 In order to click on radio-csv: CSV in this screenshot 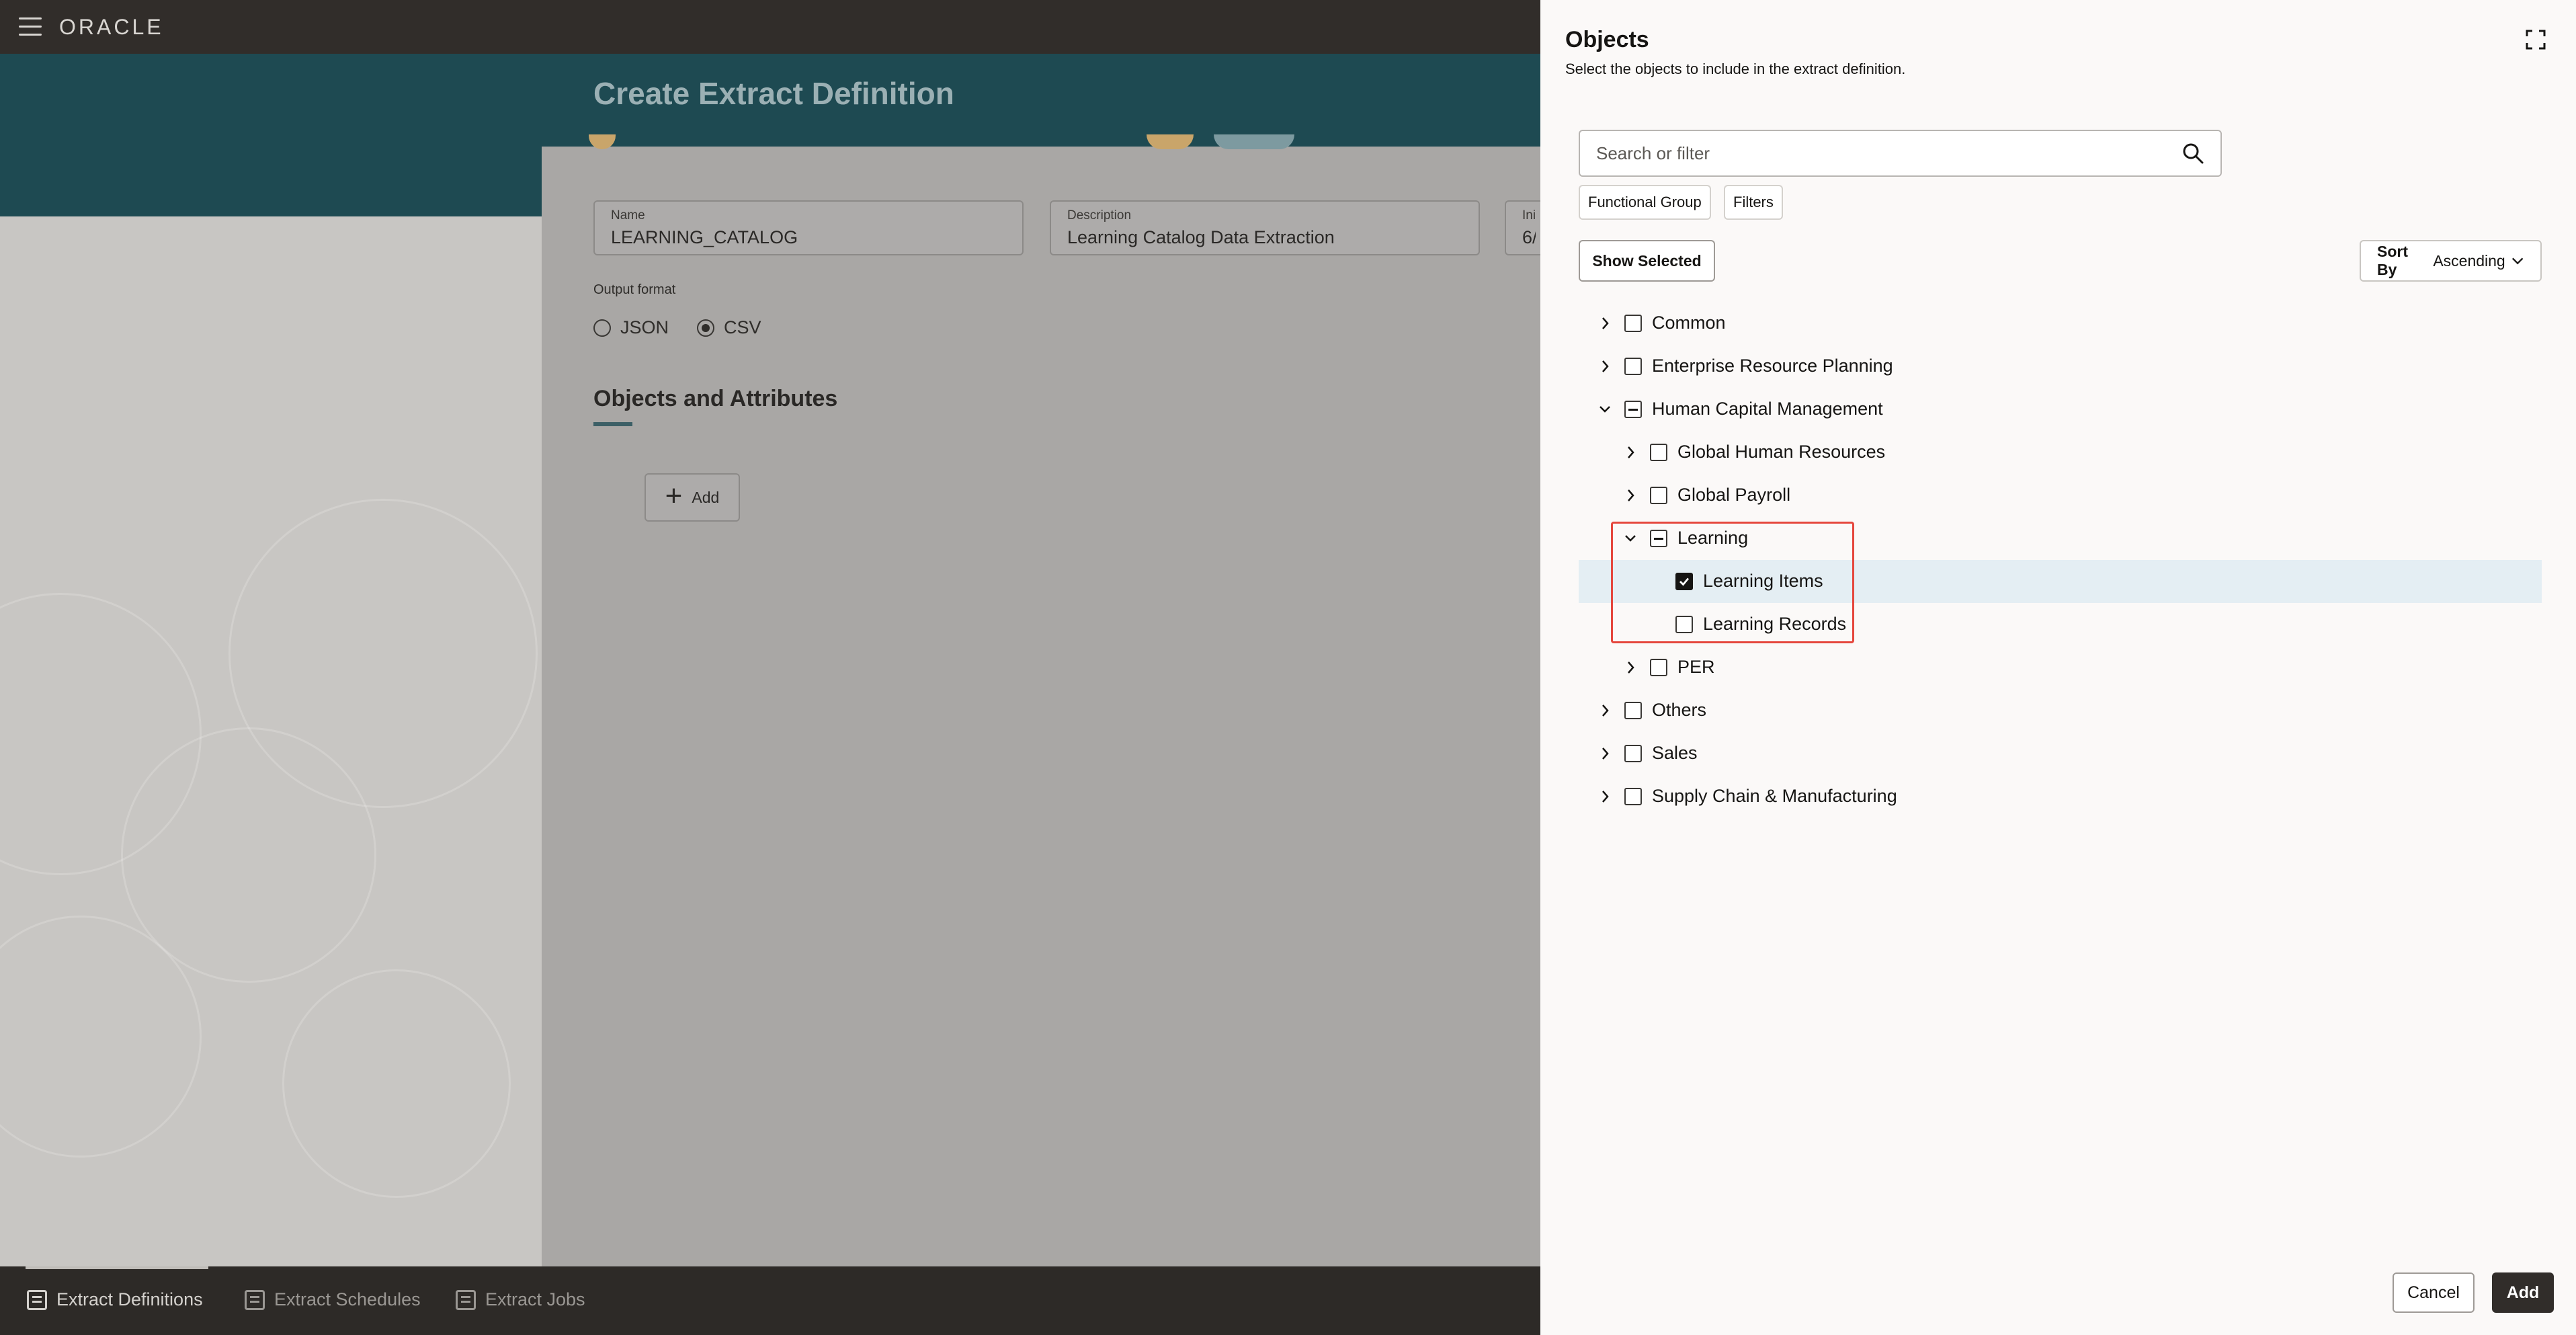, I will do `click(729, 327)`.